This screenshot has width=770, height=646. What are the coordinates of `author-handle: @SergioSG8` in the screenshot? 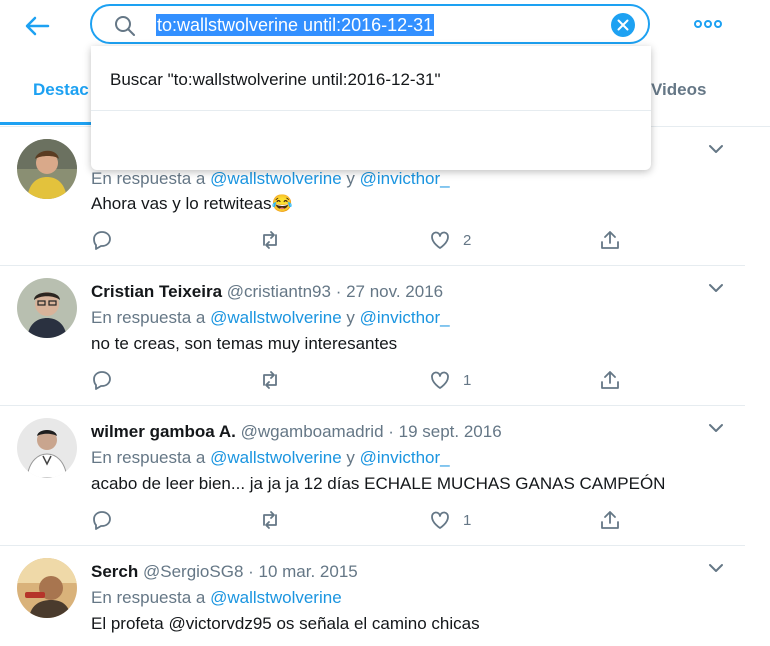 It's located at (193, 571).